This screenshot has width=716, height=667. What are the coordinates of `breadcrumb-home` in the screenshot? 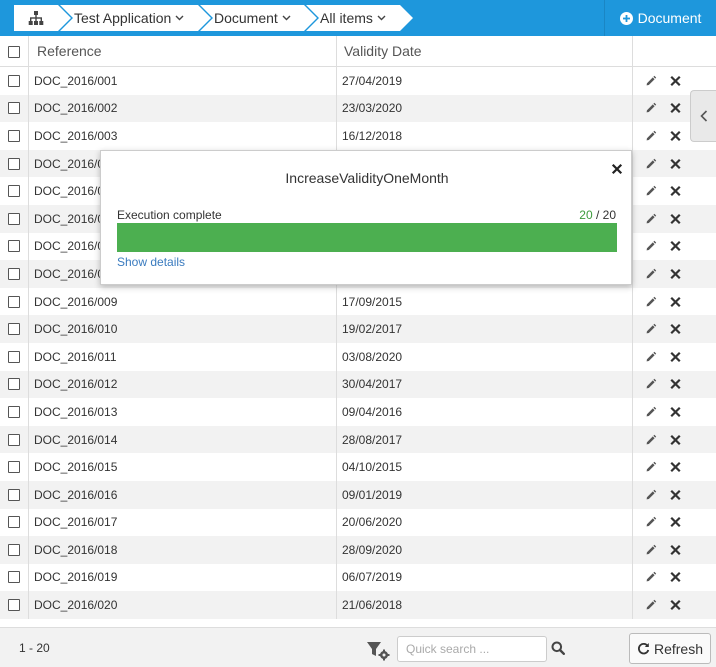 It's located at (43, 18).